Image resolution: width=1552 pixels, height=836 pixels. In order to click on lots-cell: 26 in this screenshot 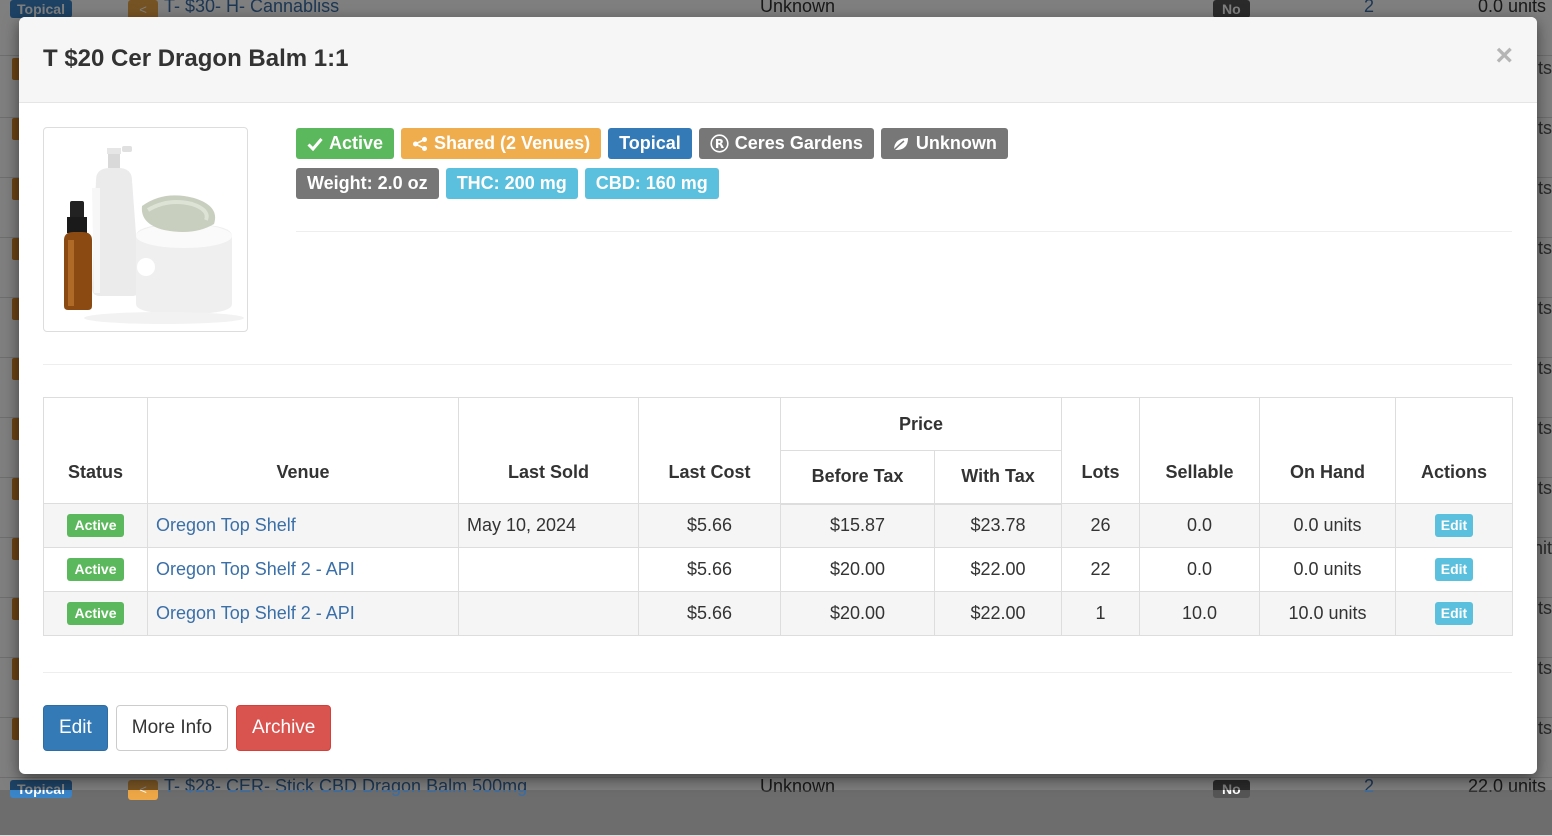, I will do `click(1100, 525)`.